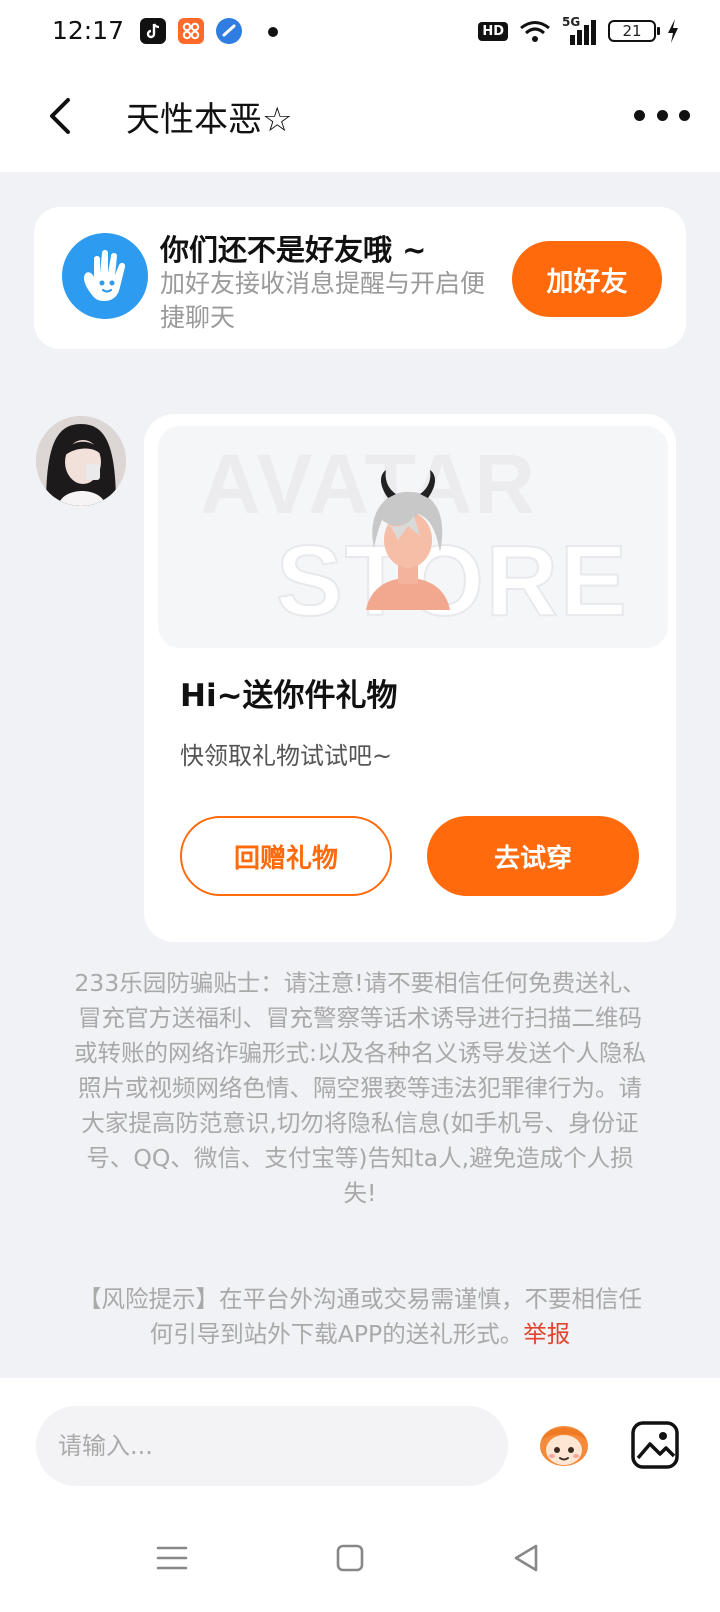 The image size is (720, 1612). Describe the element at coordinates (289, 696) in the screenshot. I see `gift-heading: Hi~送你件礼物` at that location.